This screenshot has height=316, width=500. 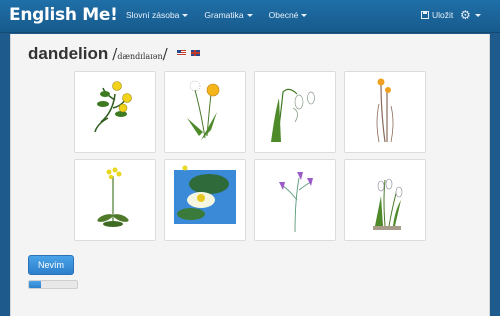 I want to click on menu-label: Gramatika, so click(x=224, y=15).